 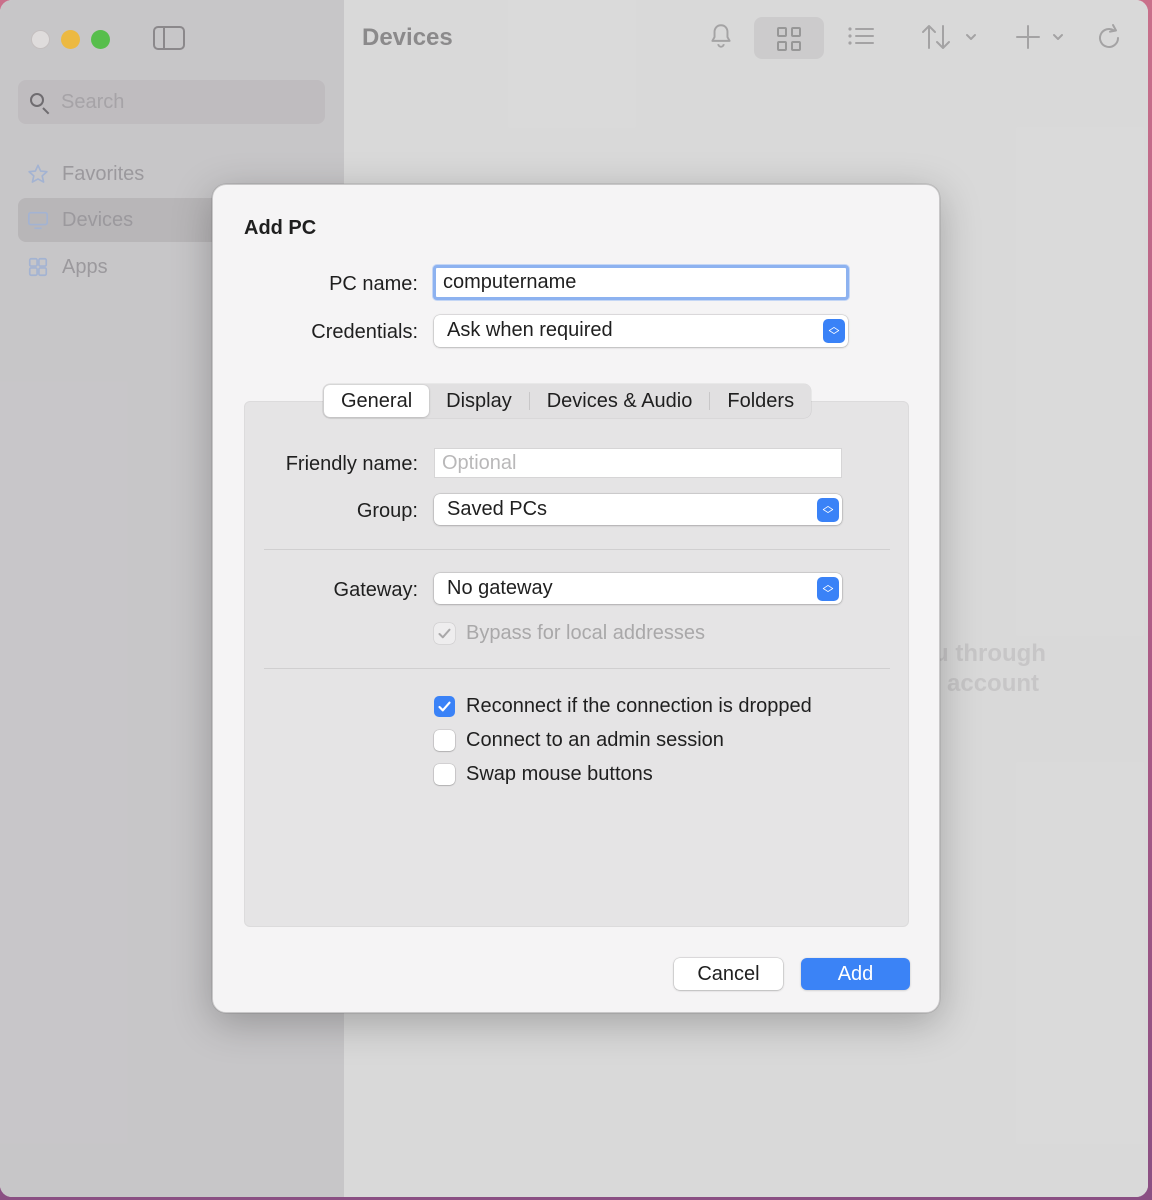 I want to click on swap-mouse-checkbox-row: Swap mouse buttons, so click(x=543, y=774).